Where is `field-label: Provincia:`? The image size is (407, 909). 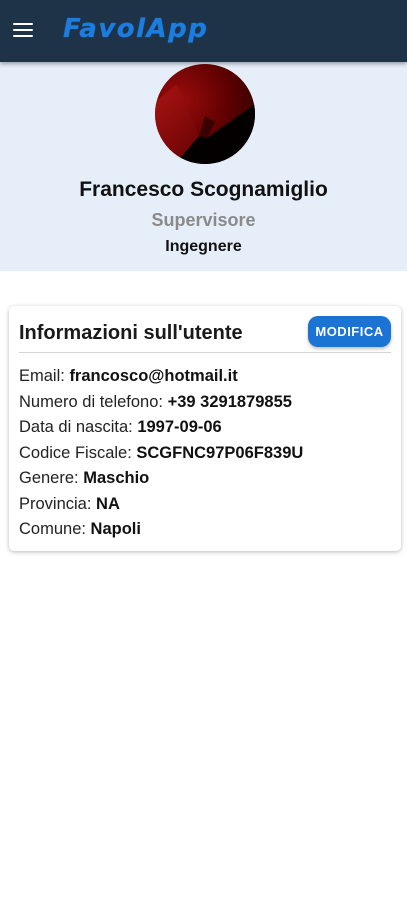
field-label: Provincia: is located at coordinates (55, 503).